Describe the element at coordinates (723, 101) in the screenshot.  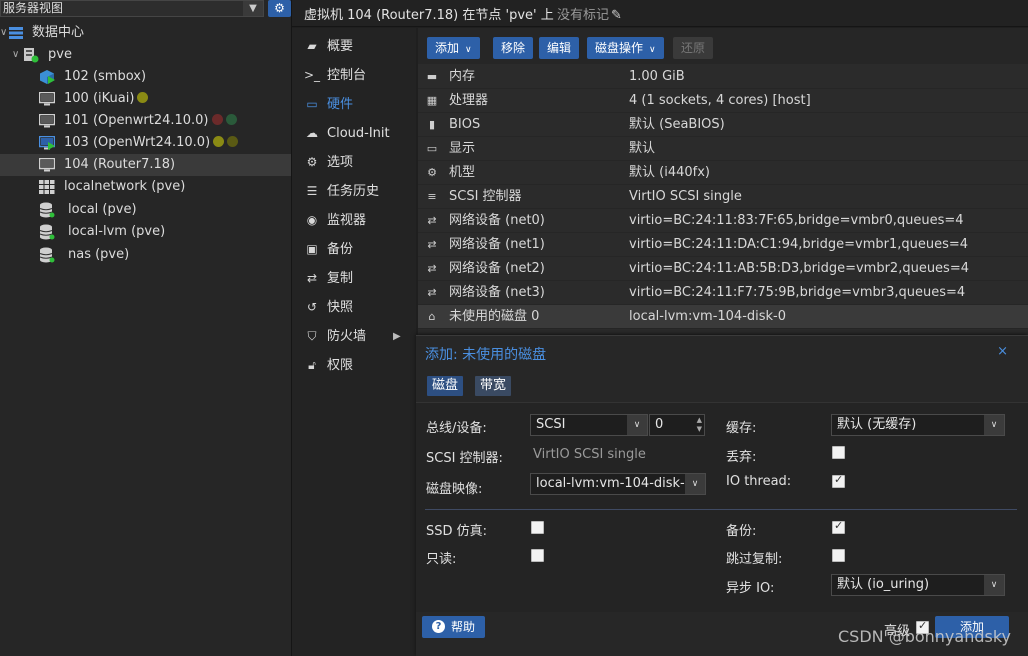
I see `hardware-row-processor: ▦ 处理器 4 (1 sockets, 4 cores) [host]` at that location.